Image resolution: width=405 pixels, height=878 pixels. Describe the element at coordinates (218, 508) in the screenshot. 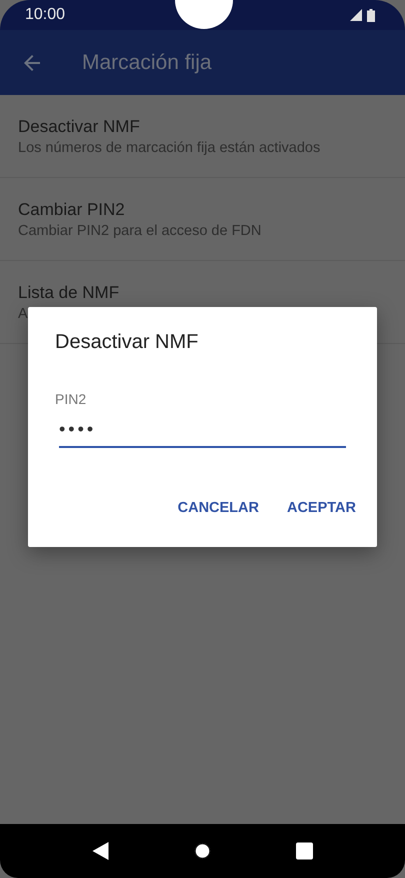

I see `dialog-button: CANCELAR` at that location.